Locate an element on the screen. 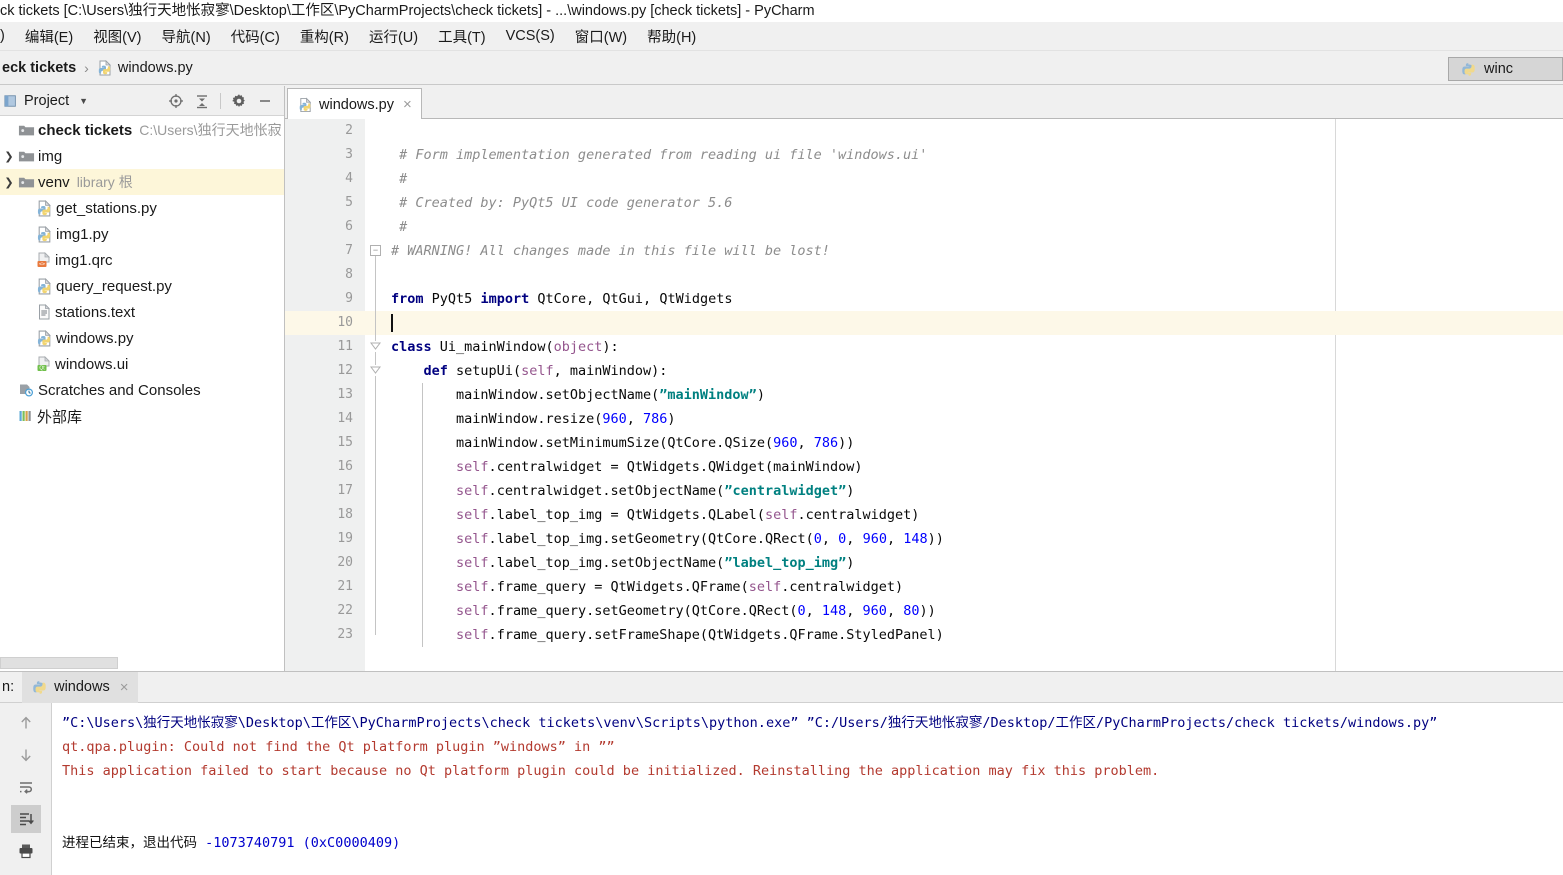 The height and width of the screenshot is (875, 1563). menu-item-0: ) is located at coordinates (7, 36).